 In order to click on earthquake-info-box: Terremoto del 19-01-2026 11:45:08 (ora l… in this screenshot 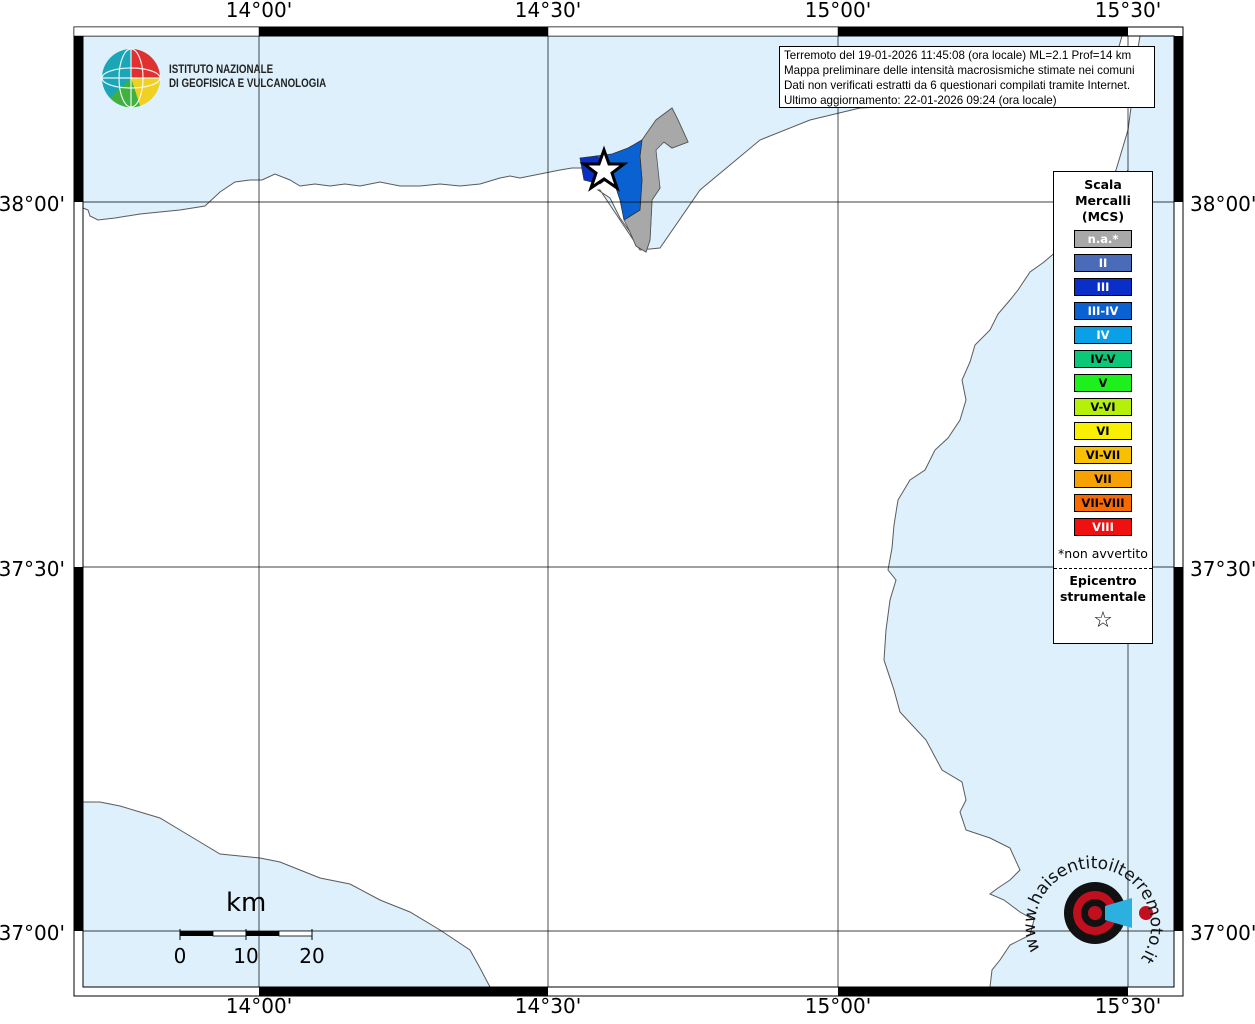, I will do `click(967, 77)`.